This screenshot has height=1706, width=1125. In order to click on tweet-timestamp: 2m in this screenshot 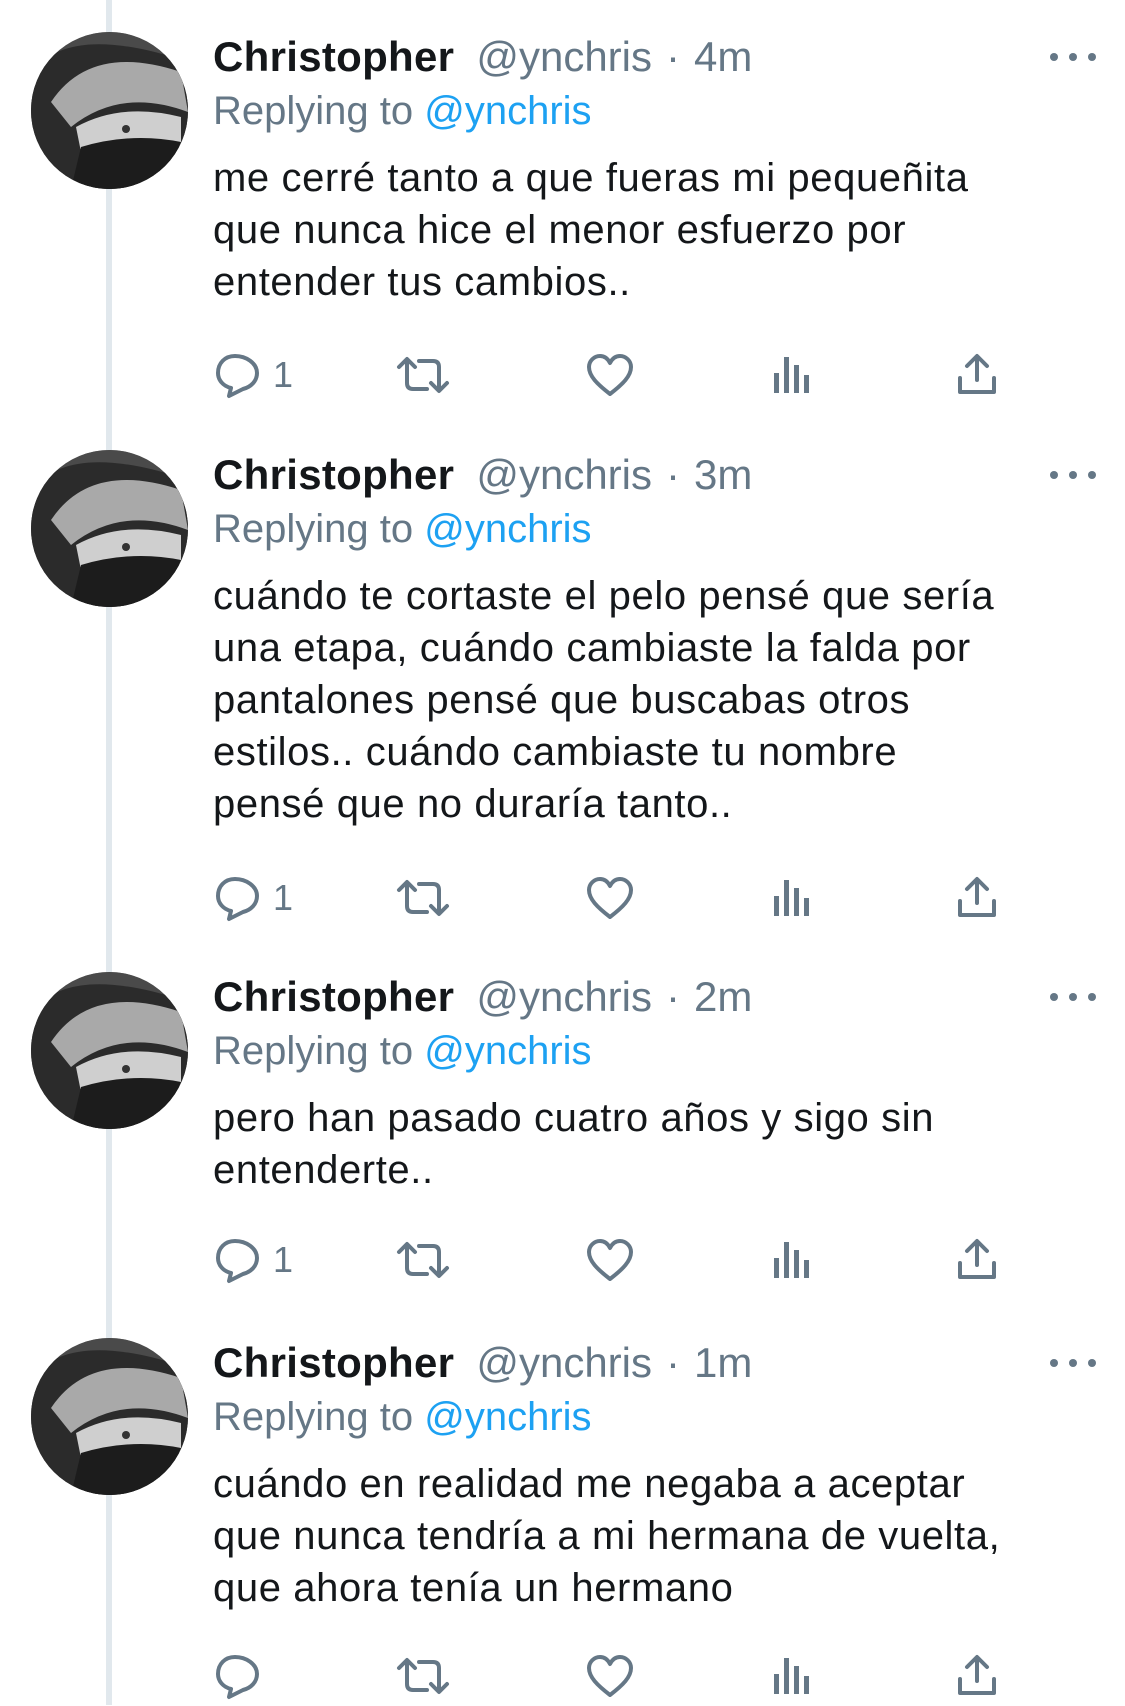, I will do `click(723, 997)`.